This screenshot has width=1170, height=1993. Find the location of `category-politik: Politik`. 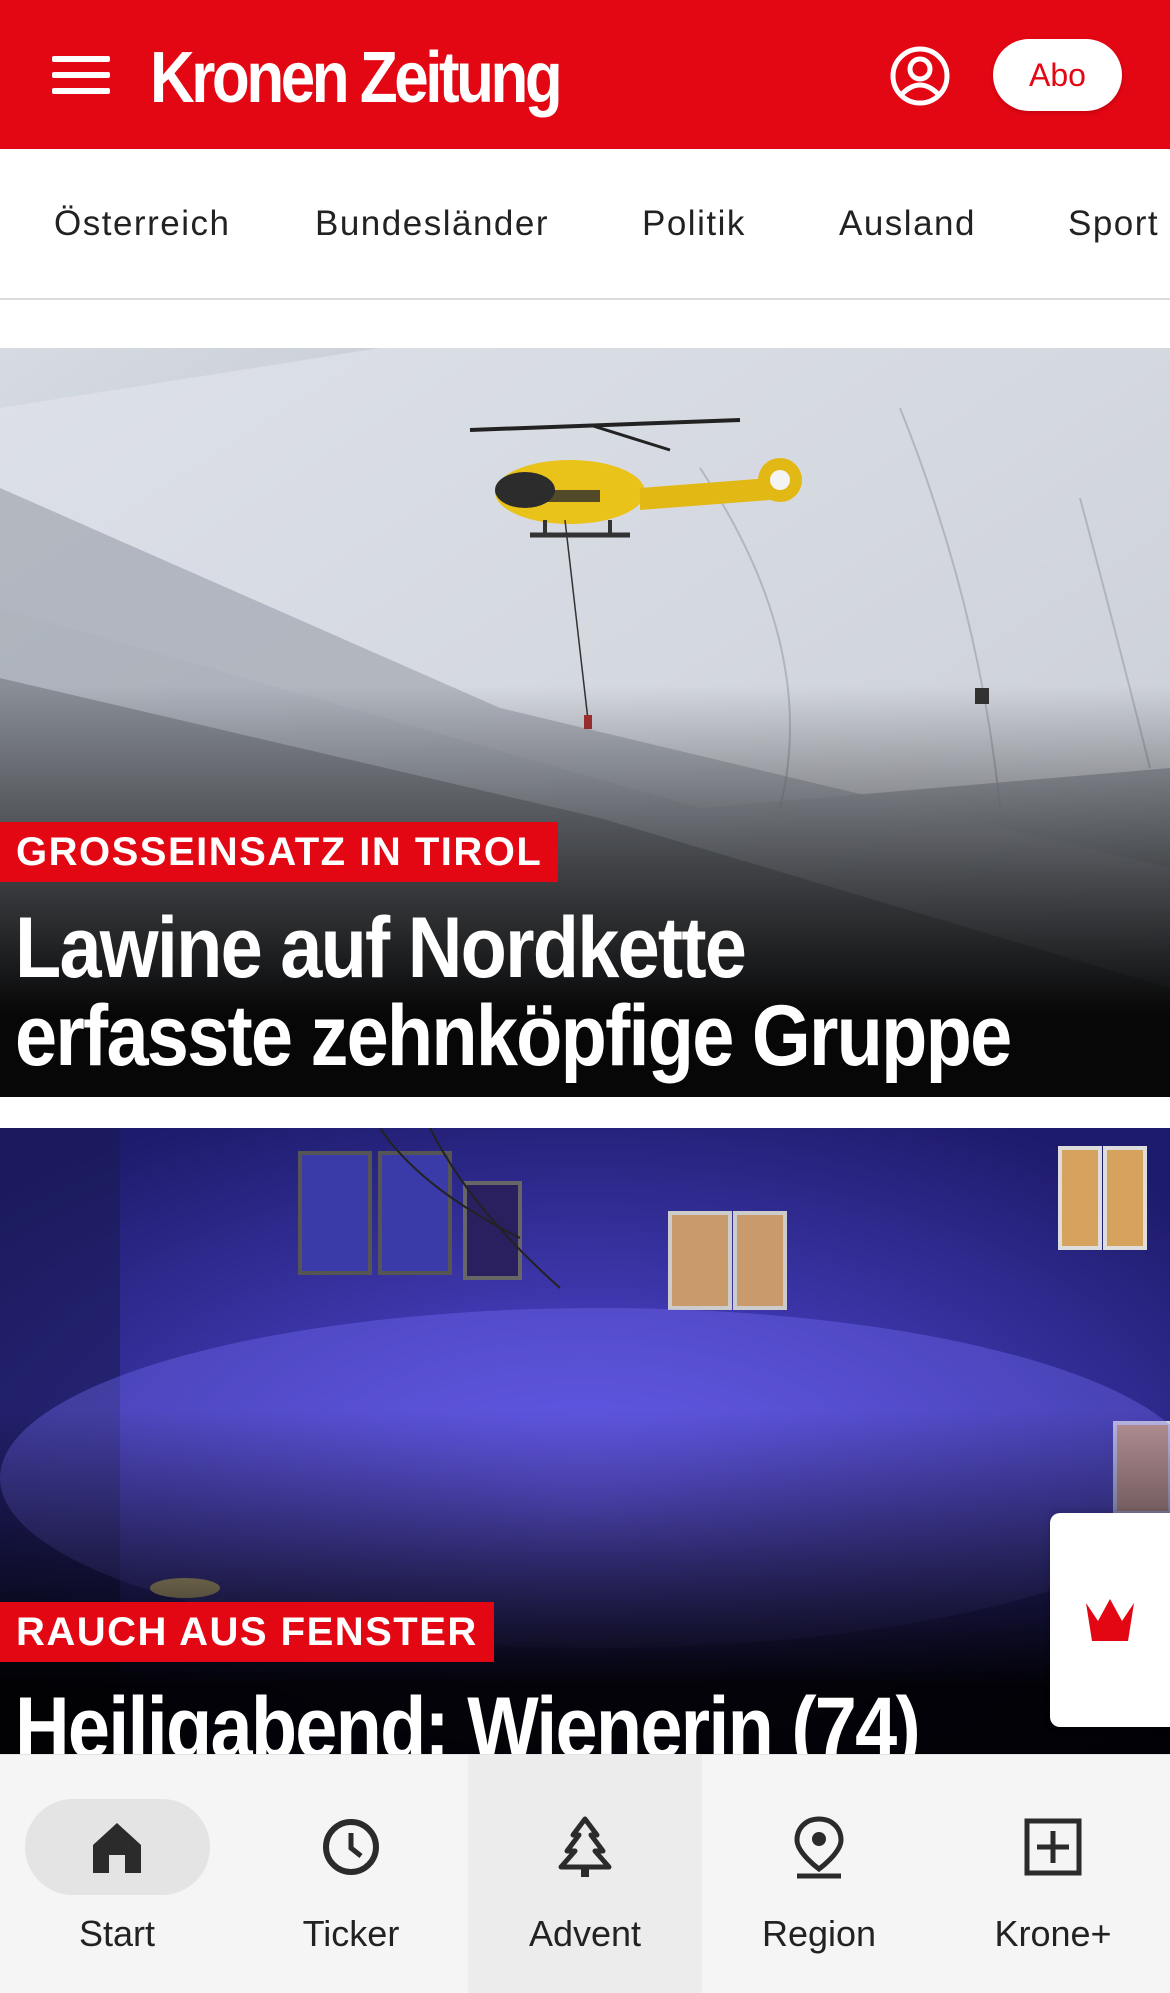

category-politik: Politik is located at coordinates (694, 223).